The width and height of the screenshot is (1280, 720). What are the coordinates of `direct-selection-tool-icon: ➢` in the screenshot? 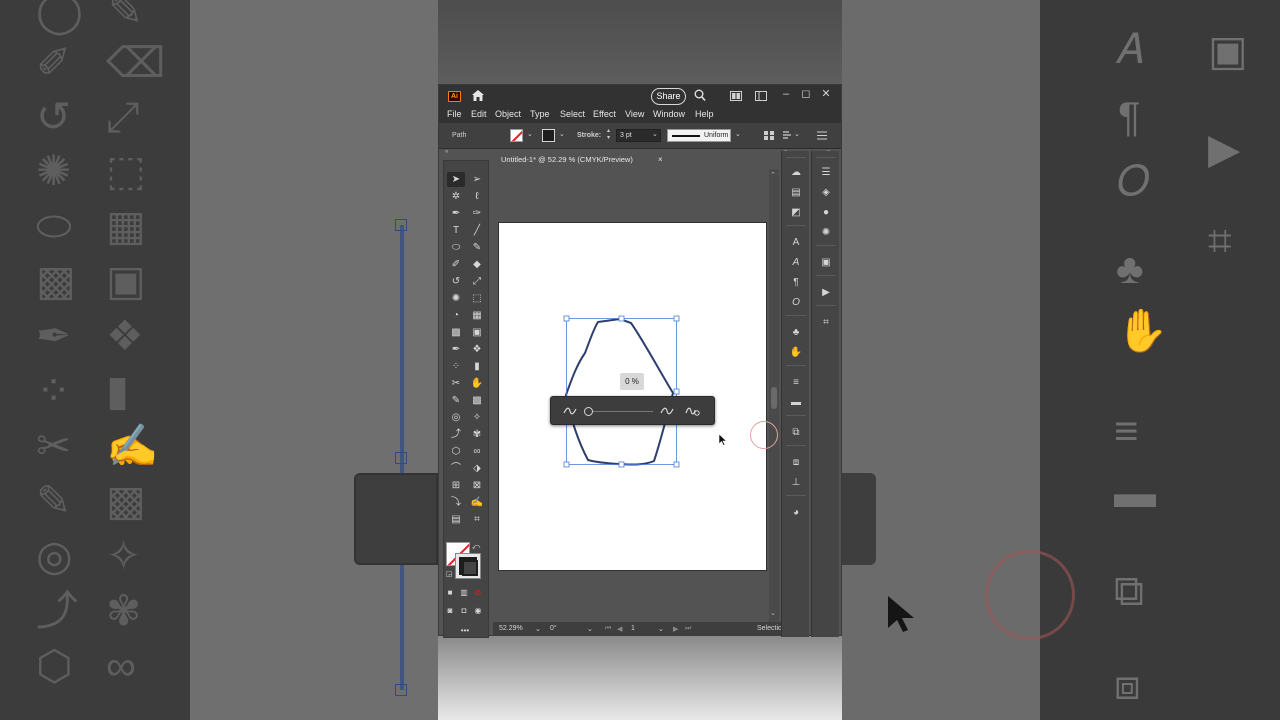 It's located at (477, 179).